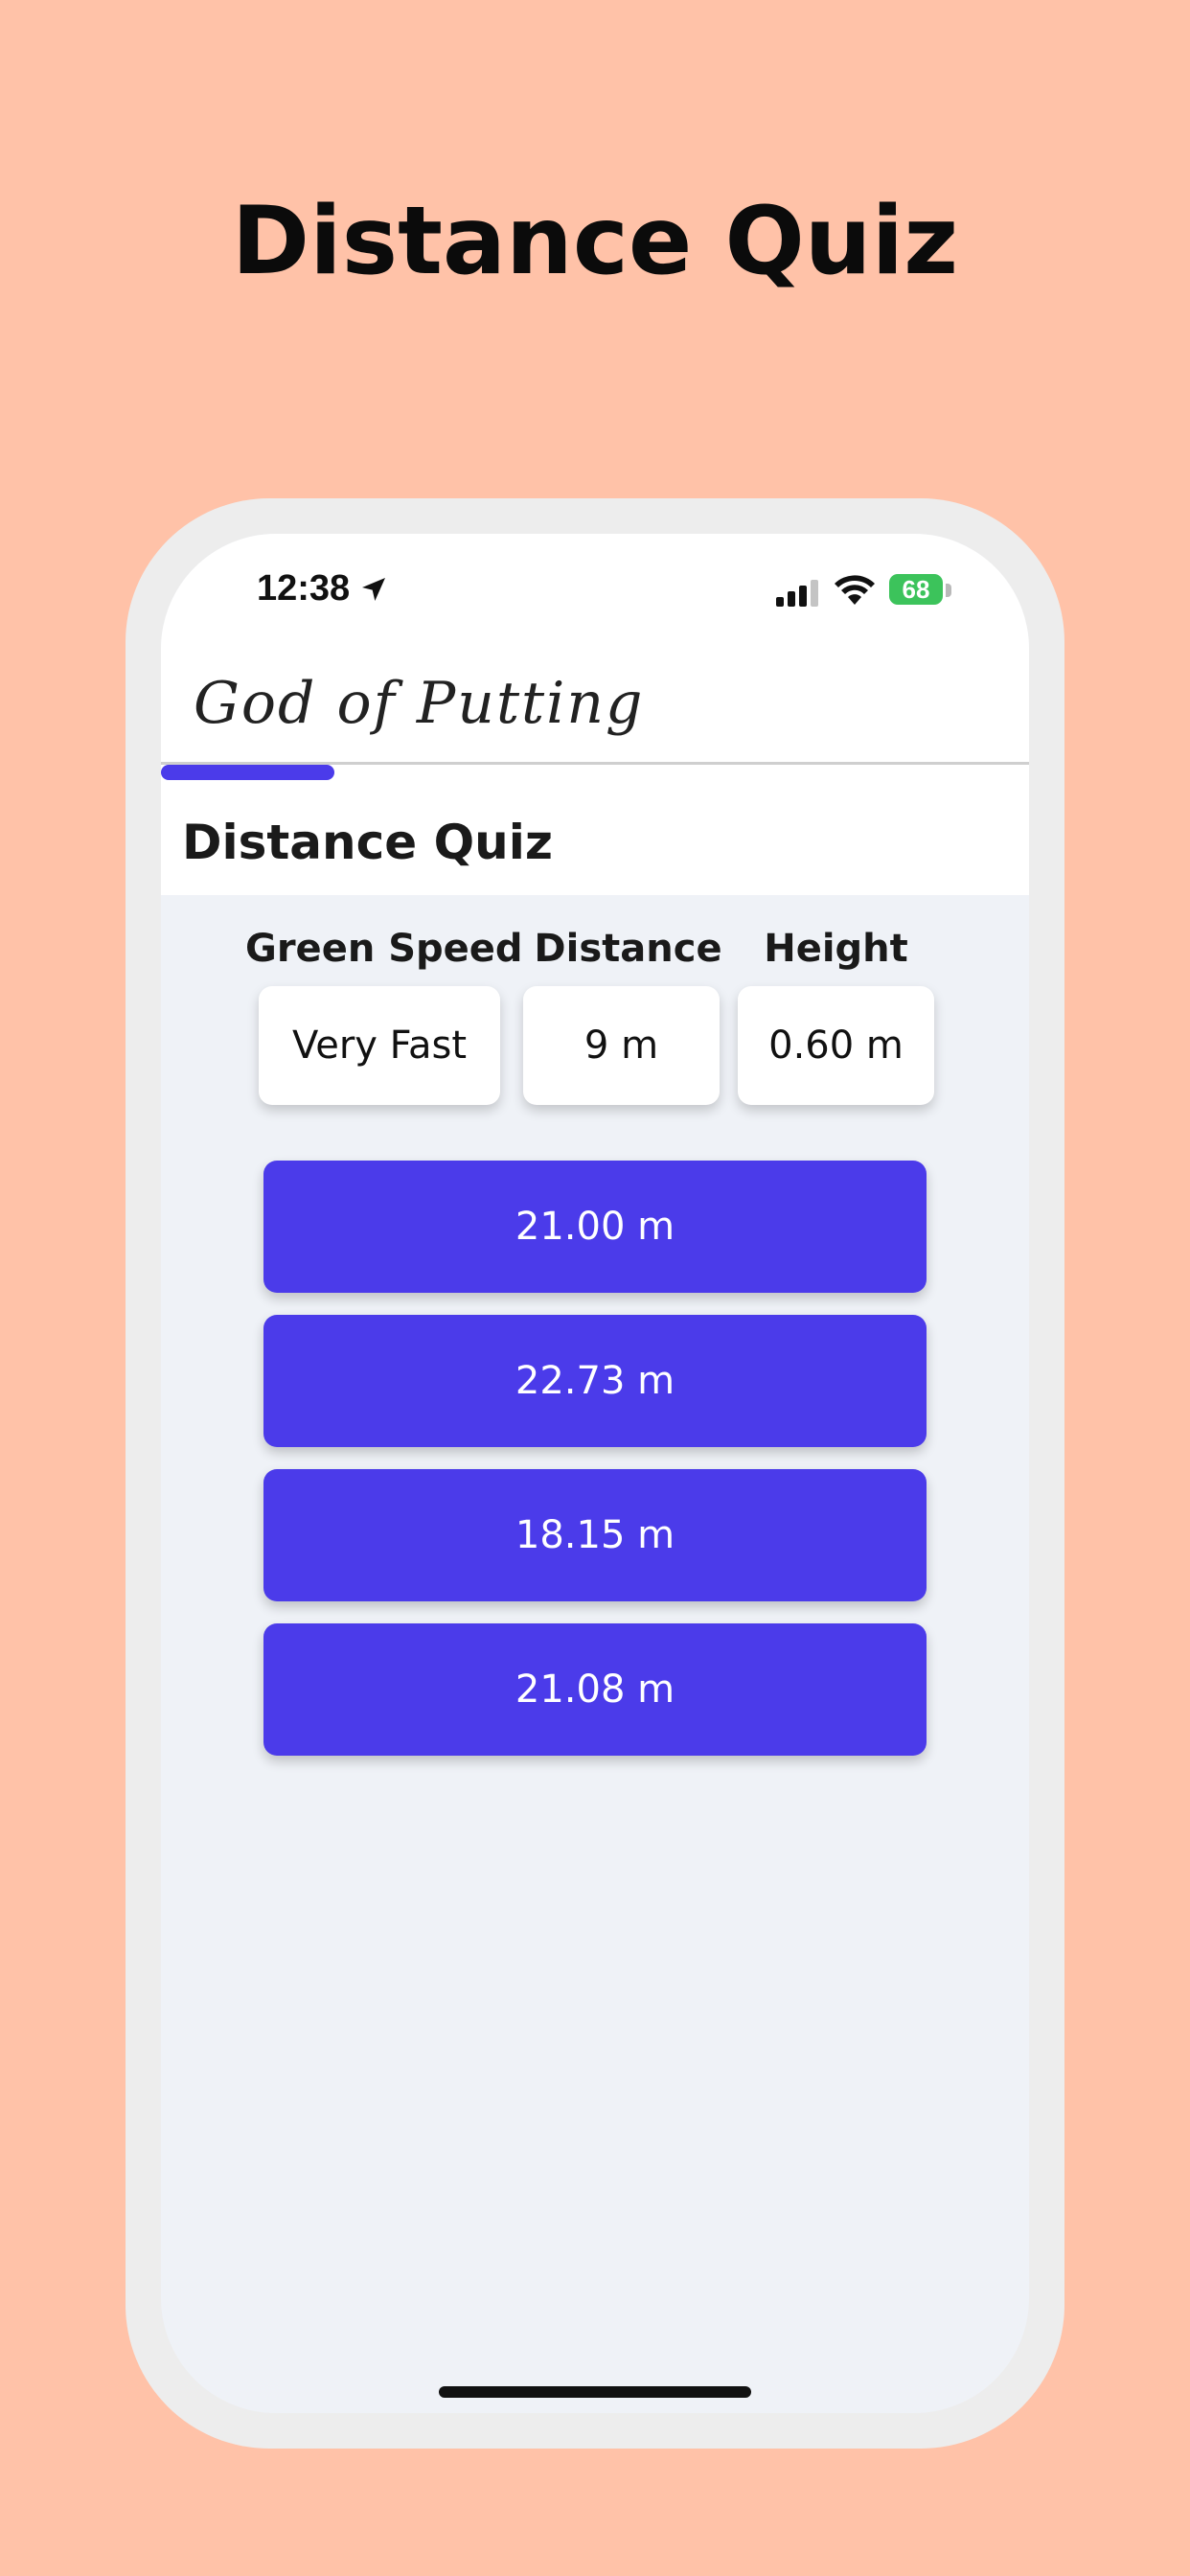 This screenshot has height=2576, width=1190. I want to click on battery-cap, so click(949, 590).